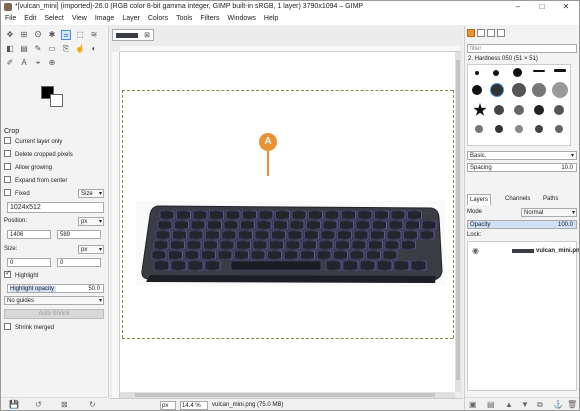 This screenshot has height=411, width=580. Describe the element at coordinates (290, 243) in the screenshot. I see `keyboard-image` at that location.